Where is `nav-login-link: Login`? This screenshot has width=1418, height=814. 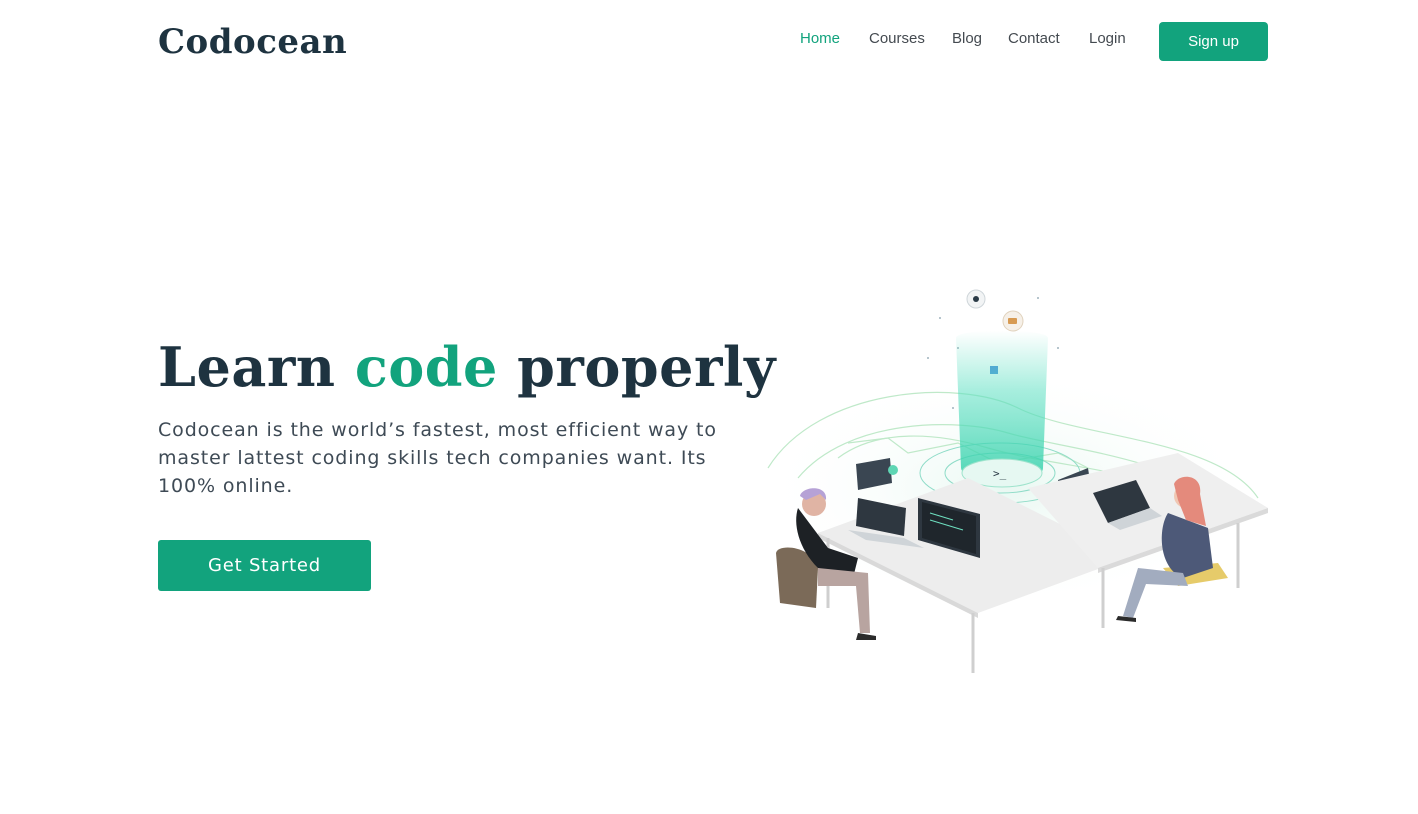 nav-login-link: Login is located at coordinates (1107, 38).